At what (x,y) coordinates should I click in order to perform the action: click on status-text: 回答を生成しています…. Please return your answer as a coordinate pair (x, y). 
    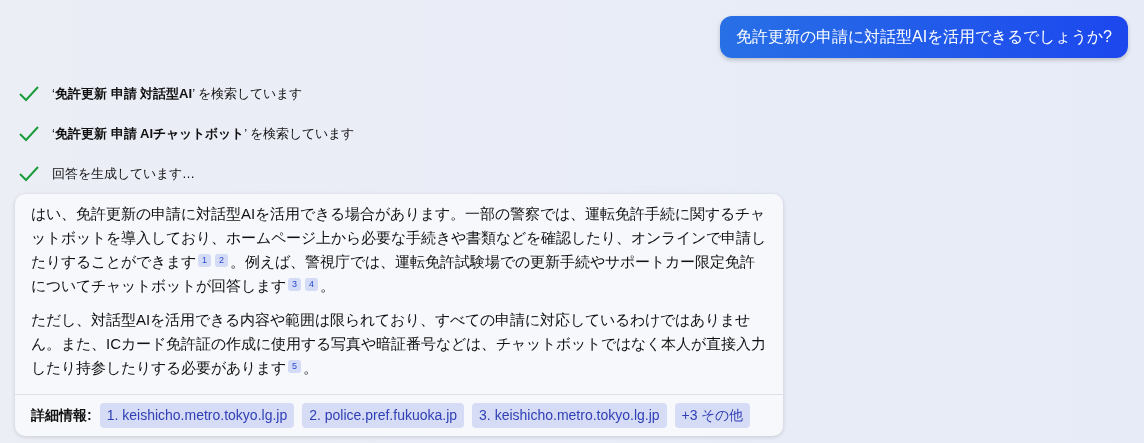
    Looking at the image, I should click on (123, 174).